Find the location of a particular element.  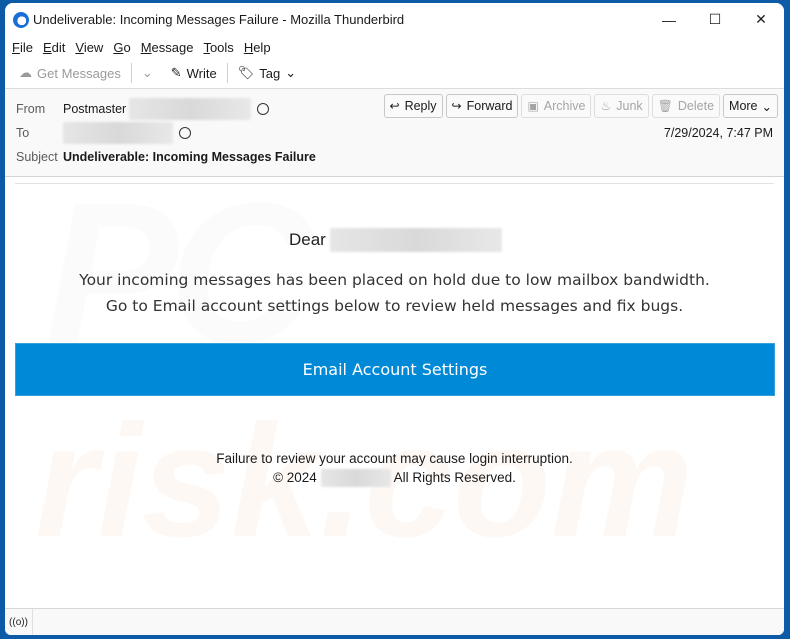

get-messages-dropdown: ⌄ is located at coordinates (147, 73).